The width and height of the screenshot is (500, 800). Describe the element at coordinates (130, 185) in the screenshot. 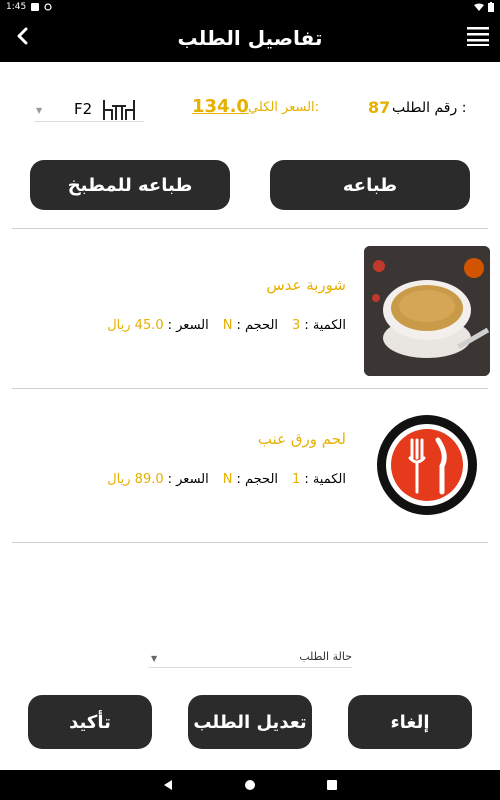

I see `print-kitchen-button: طباعه للمطبخ` at that location.